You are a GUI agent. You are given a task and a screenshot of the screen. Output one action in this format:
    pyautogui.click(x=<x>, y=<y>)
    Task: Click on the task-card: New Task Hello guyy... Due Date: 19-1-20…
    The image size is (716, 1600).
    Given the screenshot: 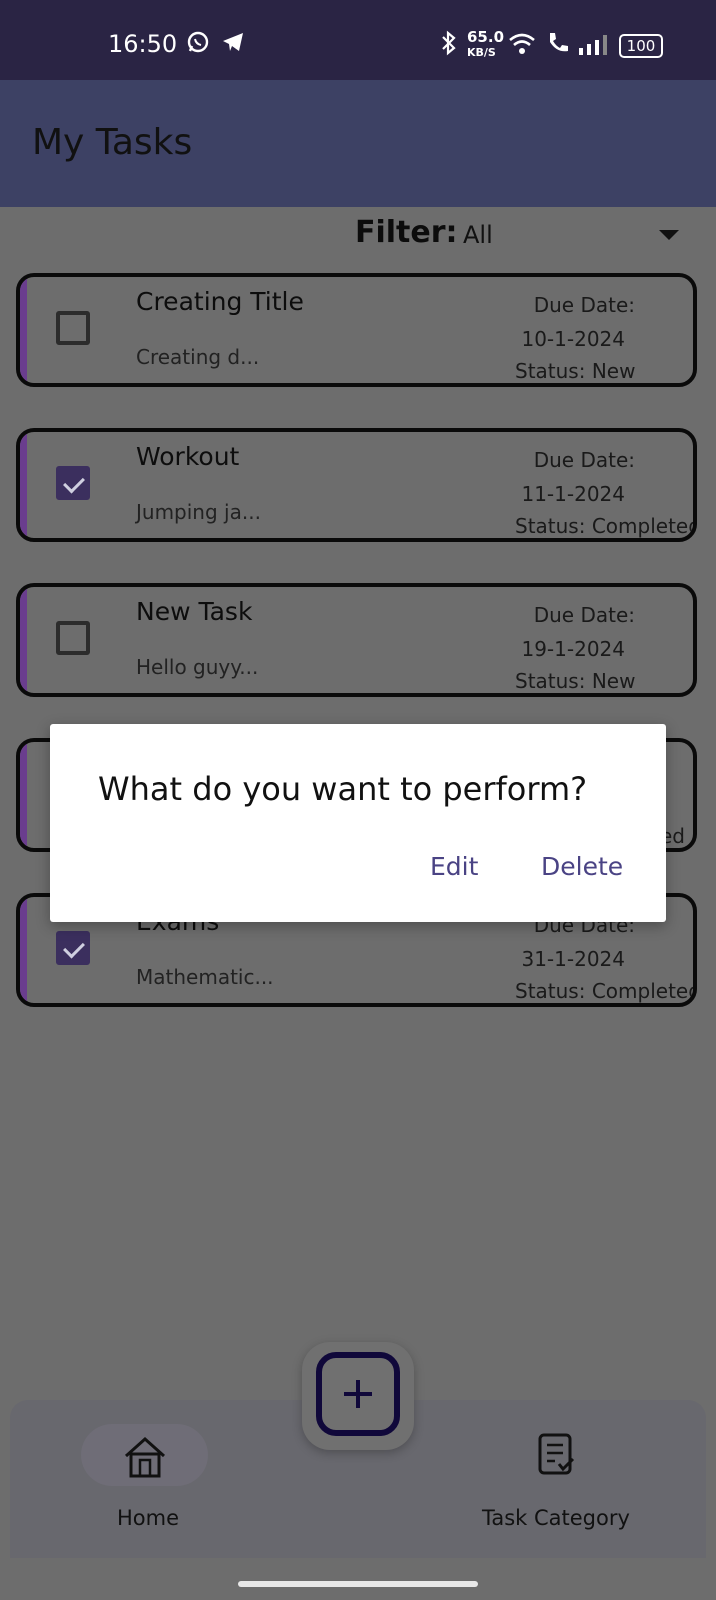 What is the action you would take?
    pyautogui.click(x=356, y=640)
    